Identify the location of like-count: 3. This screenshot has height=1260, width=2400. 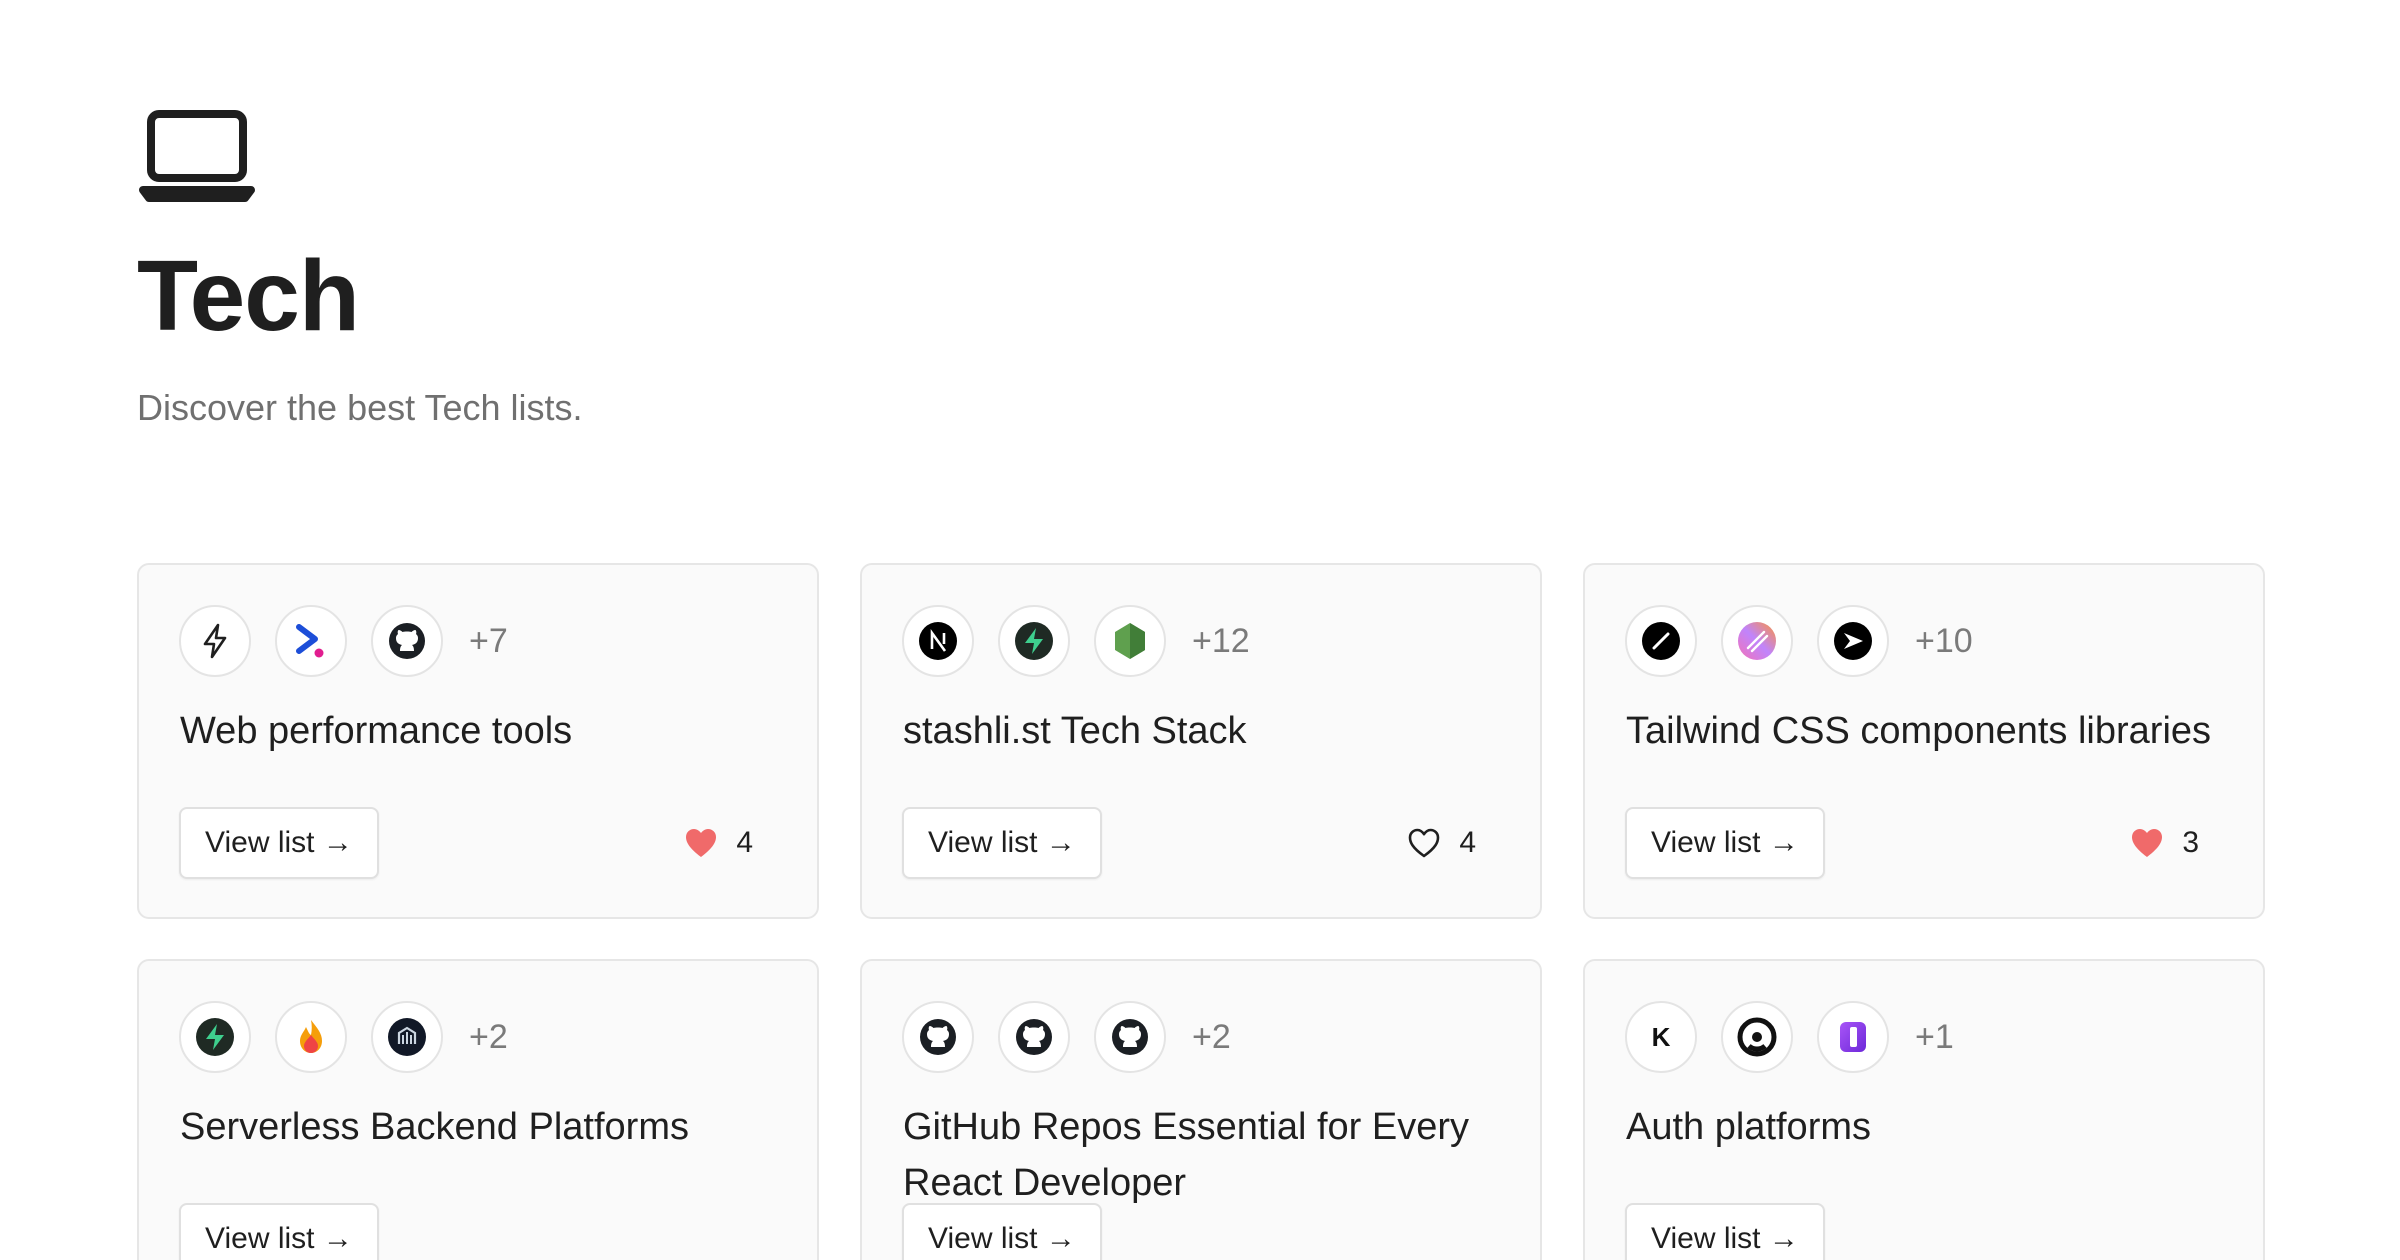
(2190, 842).